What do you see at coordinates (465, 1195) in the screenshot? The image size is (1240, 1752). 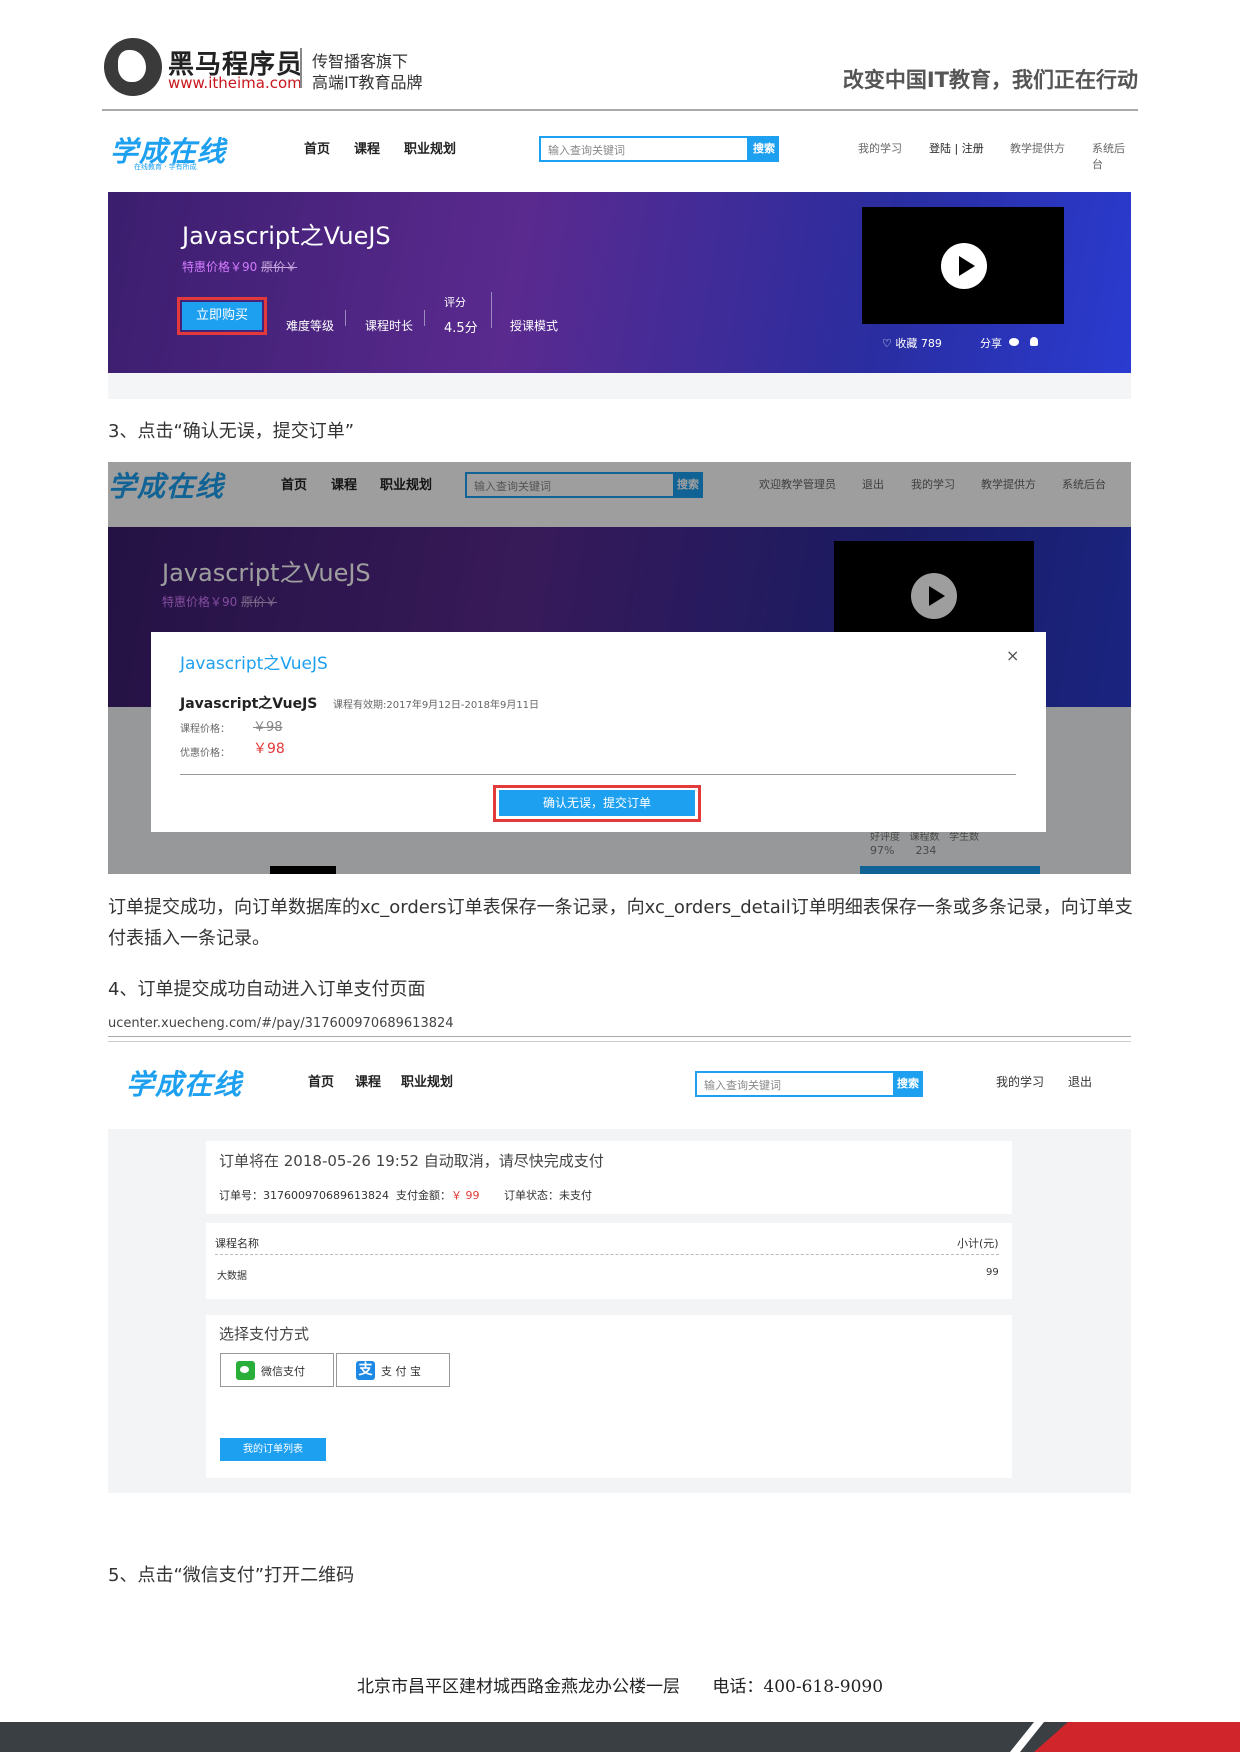 I see `order-amount-value: ￥ 99` at bounding box center [465, 1195].